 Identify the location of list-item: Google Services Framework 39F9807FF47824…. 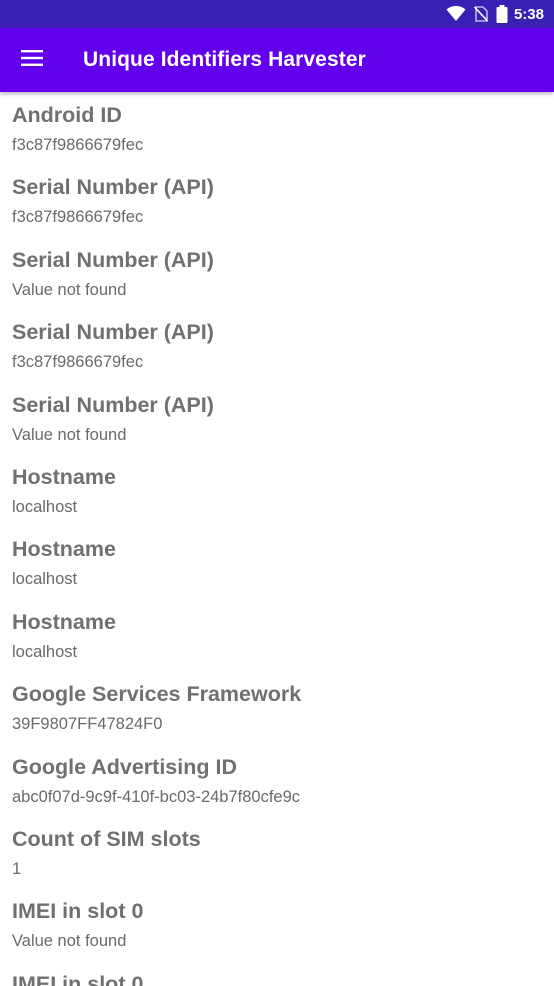
(277, 707).